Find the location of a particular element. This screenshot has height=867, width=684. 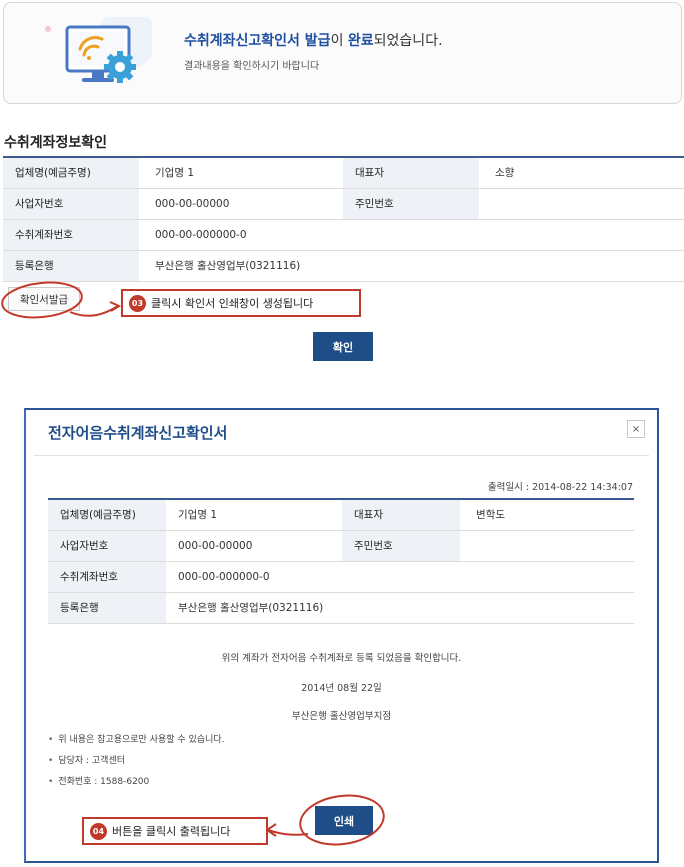

banner-title: 수취계좌신고확인서 발급이 완료되었습니다. is located at coordinates (313, 40).